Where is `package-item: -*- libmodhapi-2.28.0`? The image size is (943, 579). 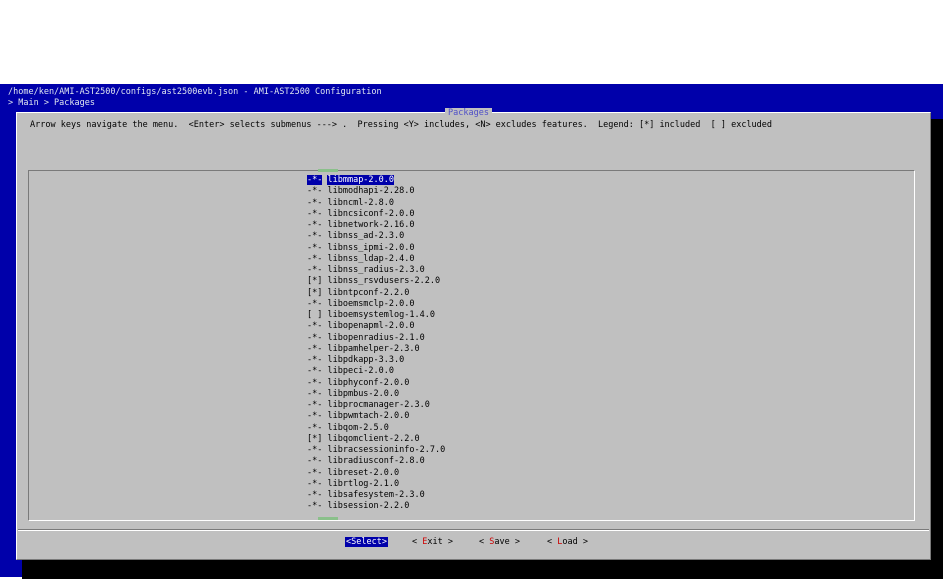 package-item: -*- libmodhapi-2.28.0 is located at coordinates (376, 191).